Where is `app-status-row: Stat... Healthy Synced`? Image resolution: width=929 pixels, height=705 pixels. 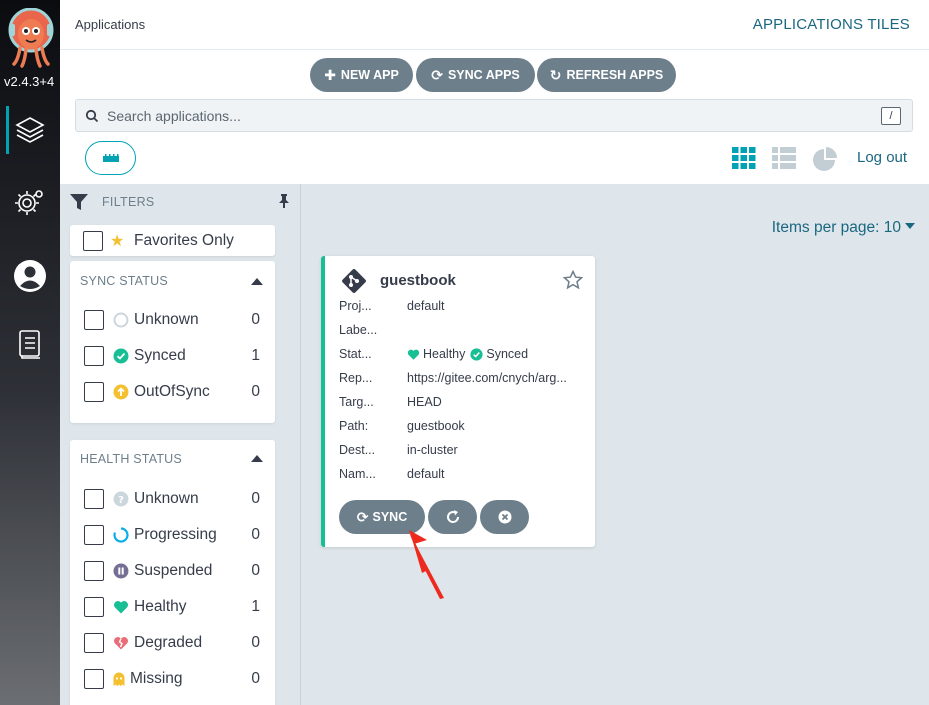
app-status-row: Stat... Healthy Synced is located at coordinates (434, 354).